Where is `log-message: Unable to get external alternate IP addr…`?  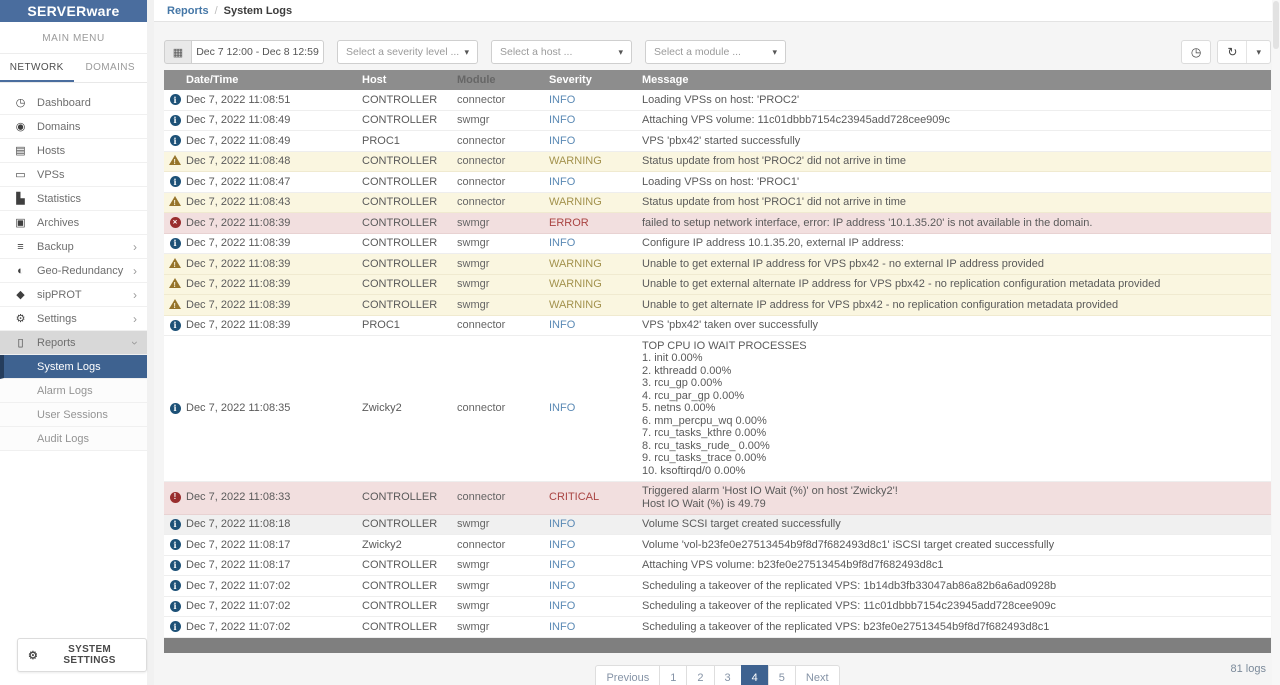
log-message: Unable to get external alternate IP addr… is located at coordinates (901, 284).